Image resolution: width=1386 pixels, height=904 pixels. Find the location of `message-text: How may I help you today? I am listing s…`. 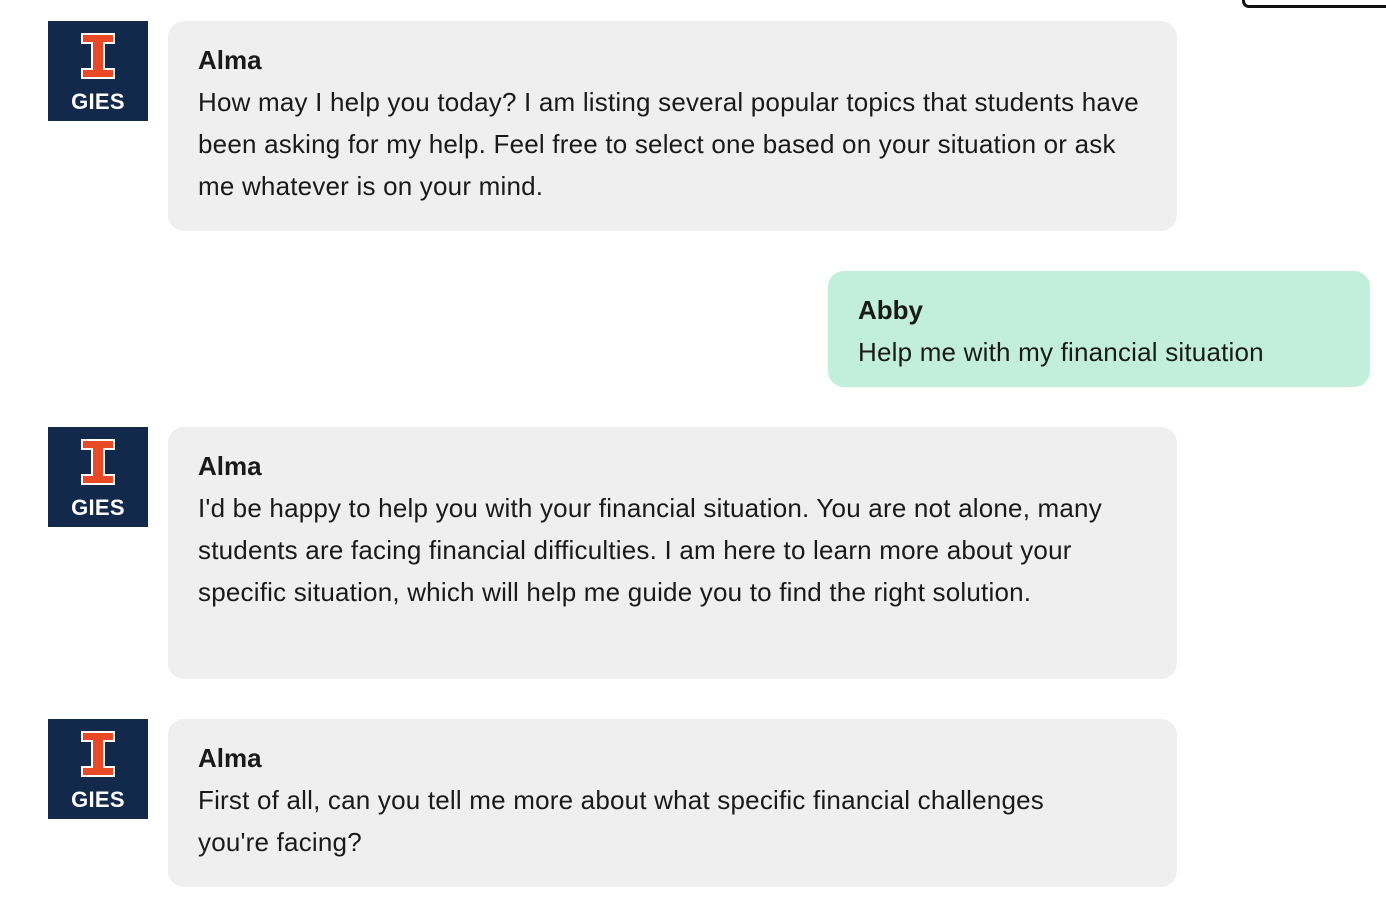

message-text: How may I help you today? I am listing s… is located at coordinates (668, 144).